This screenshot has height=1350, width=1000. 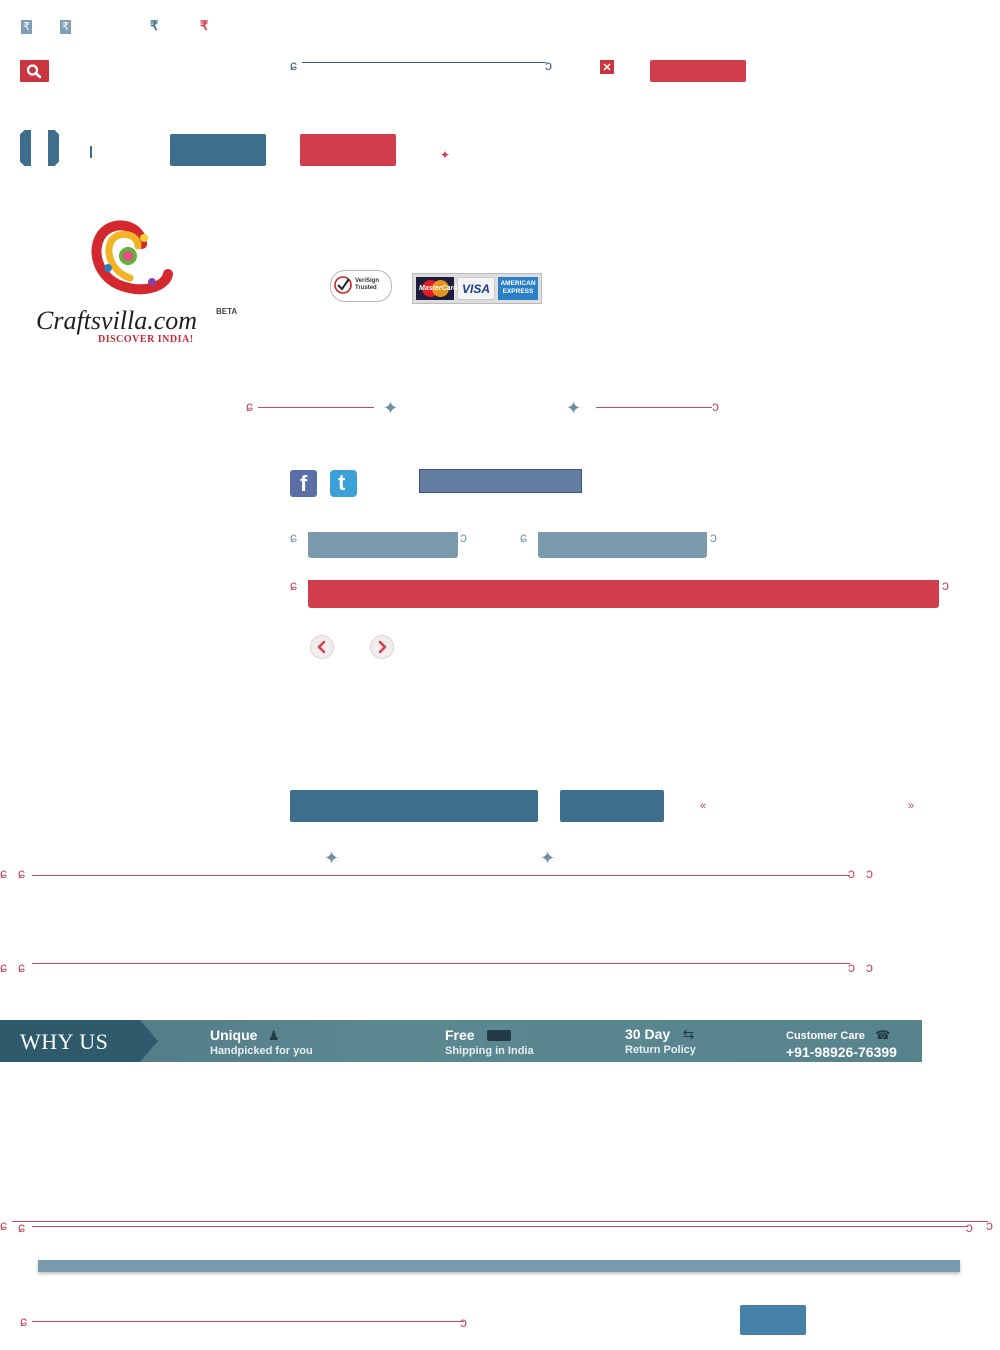 What do you see at coordinates (441, 873) in the screenshot?
I see `full-ornament-divider: ɕ ɕ ɔ ɔ` at bounding box center [441, 873].